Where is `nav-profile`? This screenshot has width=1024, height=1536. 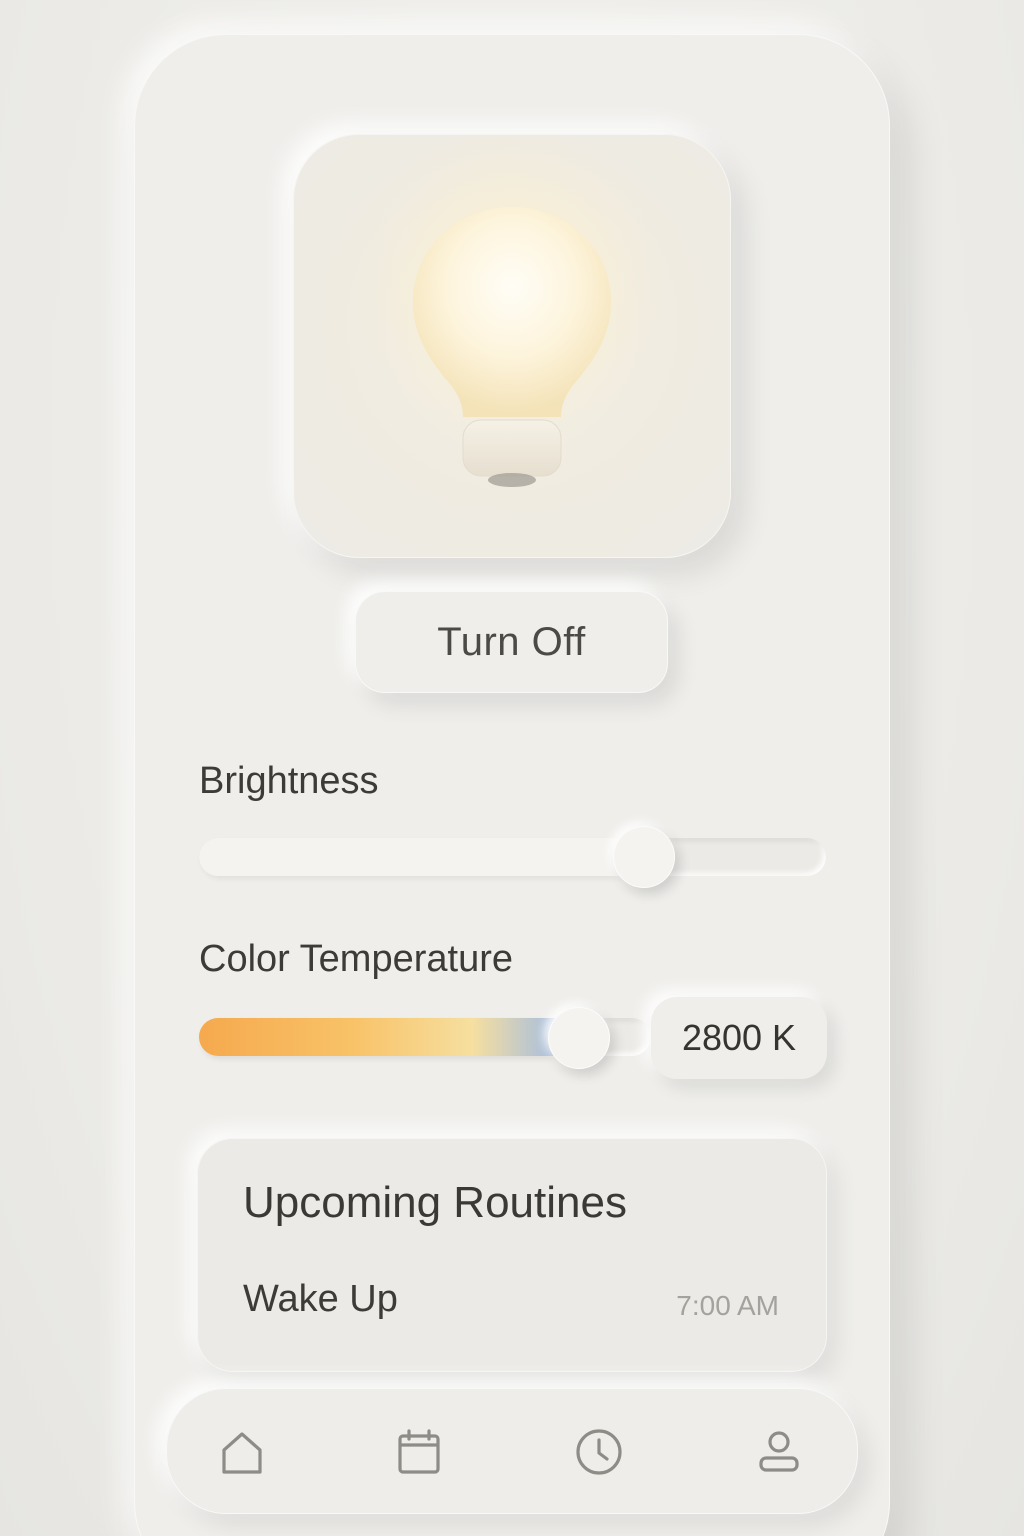
nav-profile is located at coordinates (779, 1452).